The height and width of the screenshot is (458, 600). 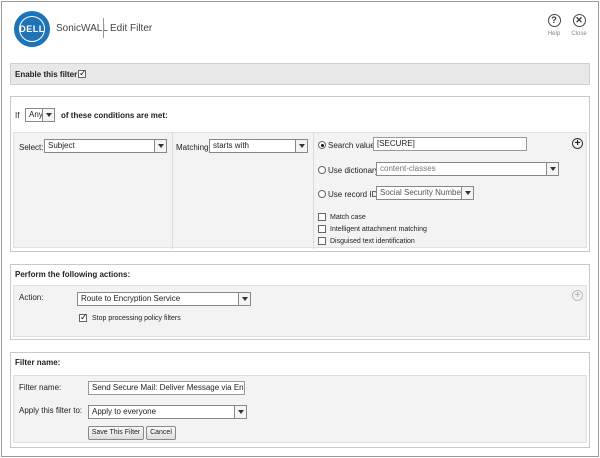 What do you see at coordinates (408, 168) in the screenshot?
I see `dictionary-value: content-classes` at bounding box center [408, 168].